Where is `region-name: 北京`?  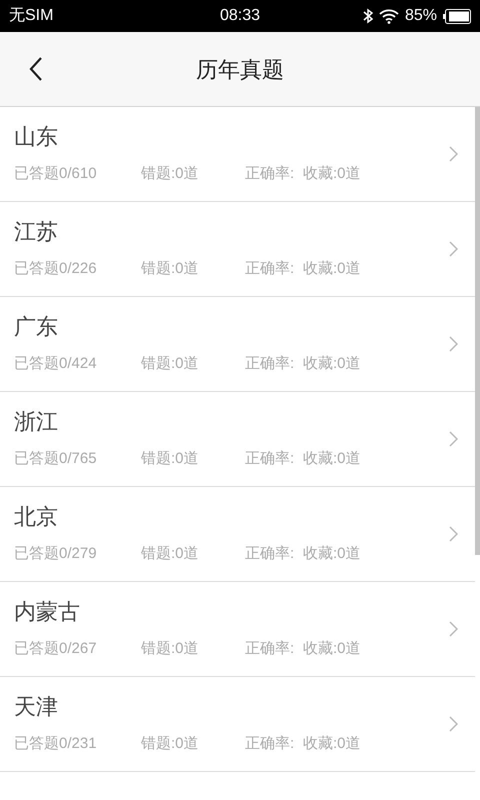 region-name: 北京 is located at coordinates (36, 517).